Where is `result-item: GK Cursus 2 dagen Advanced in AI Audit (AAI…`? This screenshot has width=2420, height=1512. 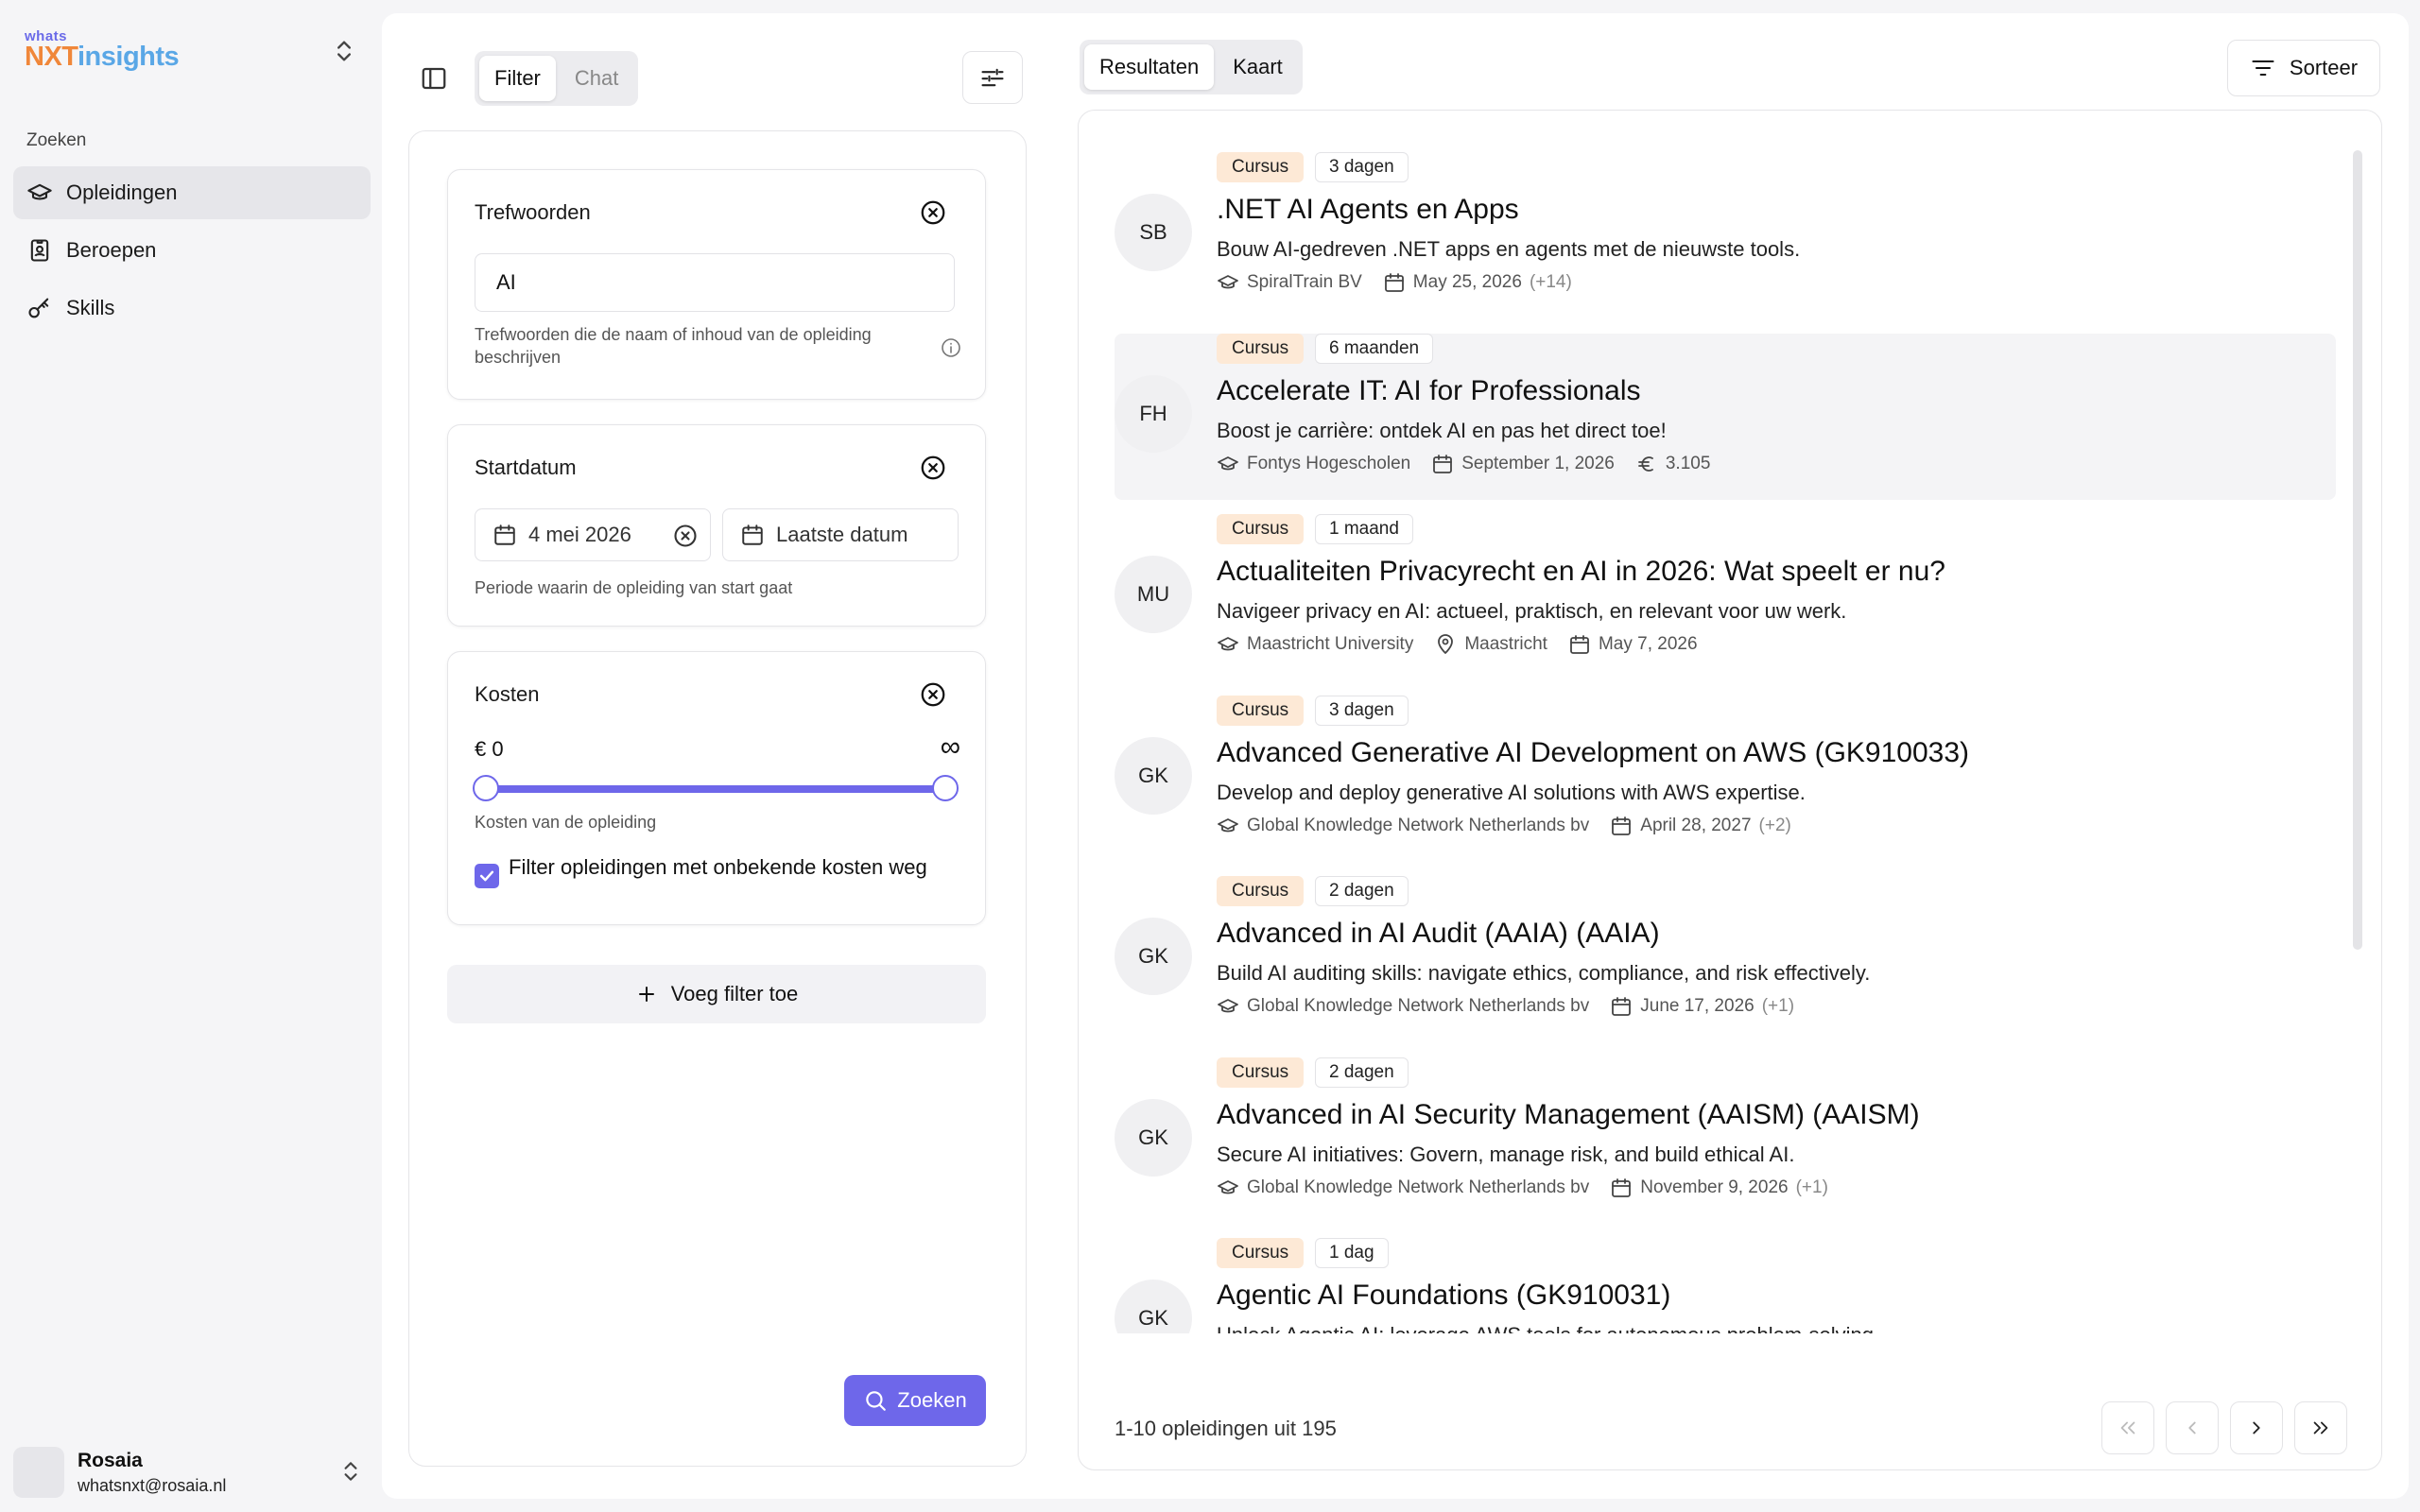 result-item: GK Cursus 2 dagen Advanced in AI Audit (AAI… is located at coordinates (1725, 959).